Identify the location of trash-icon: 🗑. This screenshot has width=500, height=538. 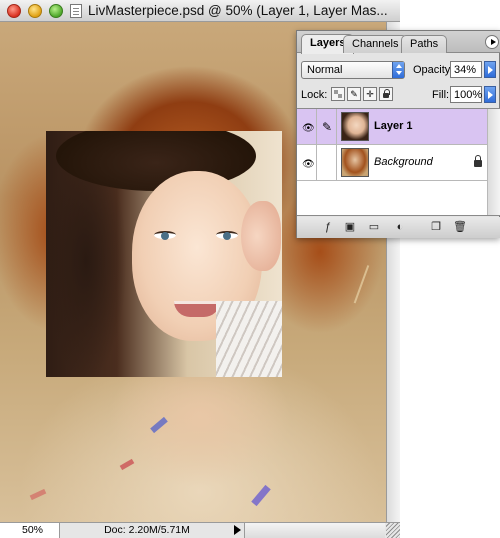
(460, 227).